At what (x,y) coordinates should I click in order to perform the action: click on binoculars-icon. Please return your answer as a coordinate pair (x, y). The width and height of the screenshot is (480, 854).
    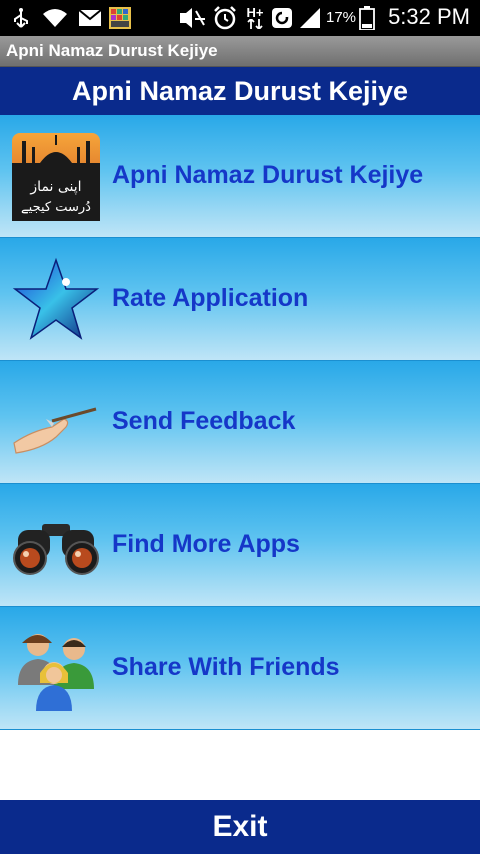
    Looking at the image, I should click on (56, 546).